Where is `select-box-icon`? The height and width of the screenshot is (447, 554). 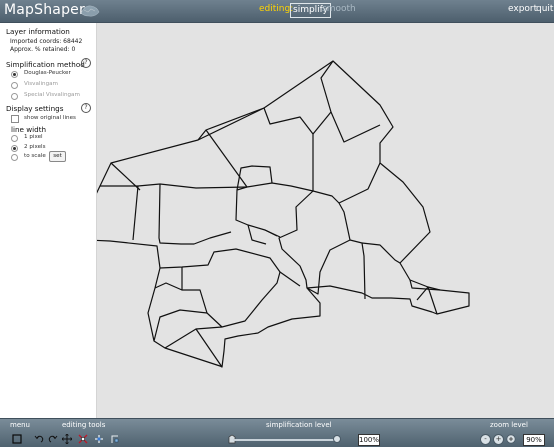 select-box-icon is located at coordinates (17, 439).